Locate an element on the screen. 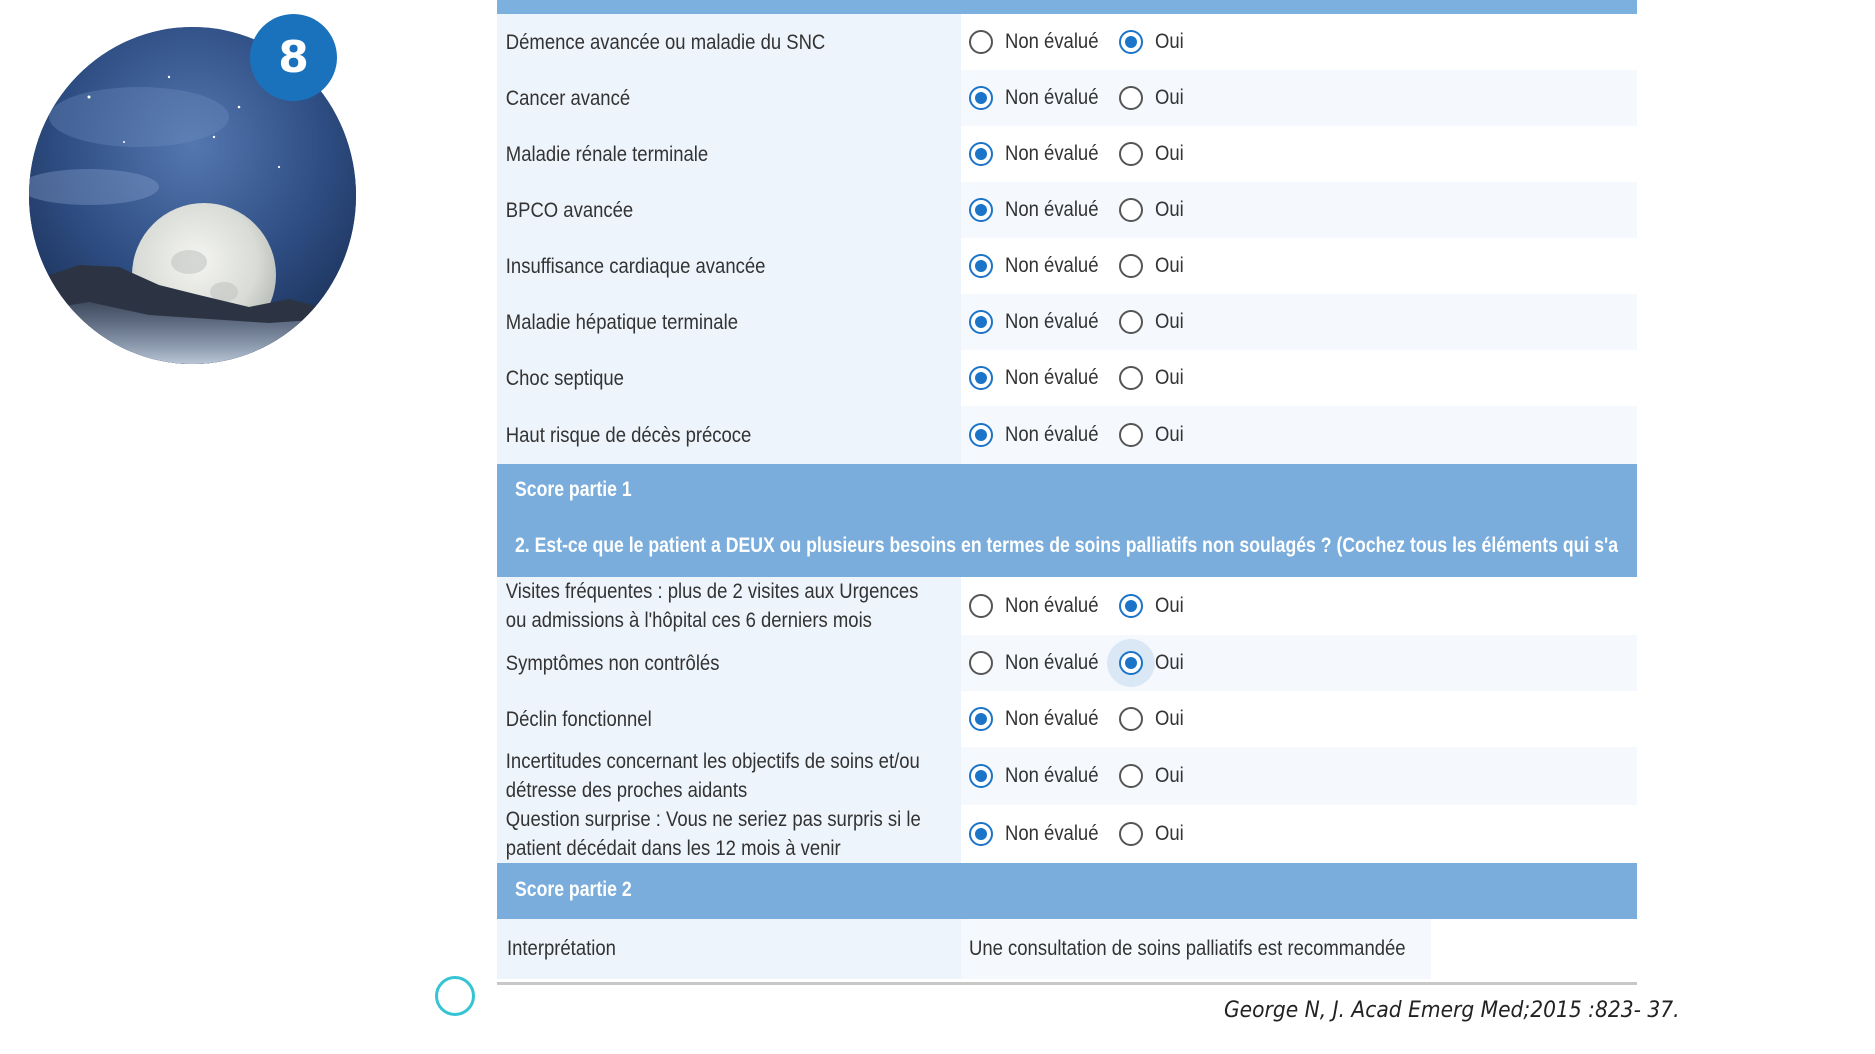 The height and width of the screenshot is (1054, 1875). form-row-renal: Maladie rénale terminale Non évalué Oui is located at coordinates (1067, 154).